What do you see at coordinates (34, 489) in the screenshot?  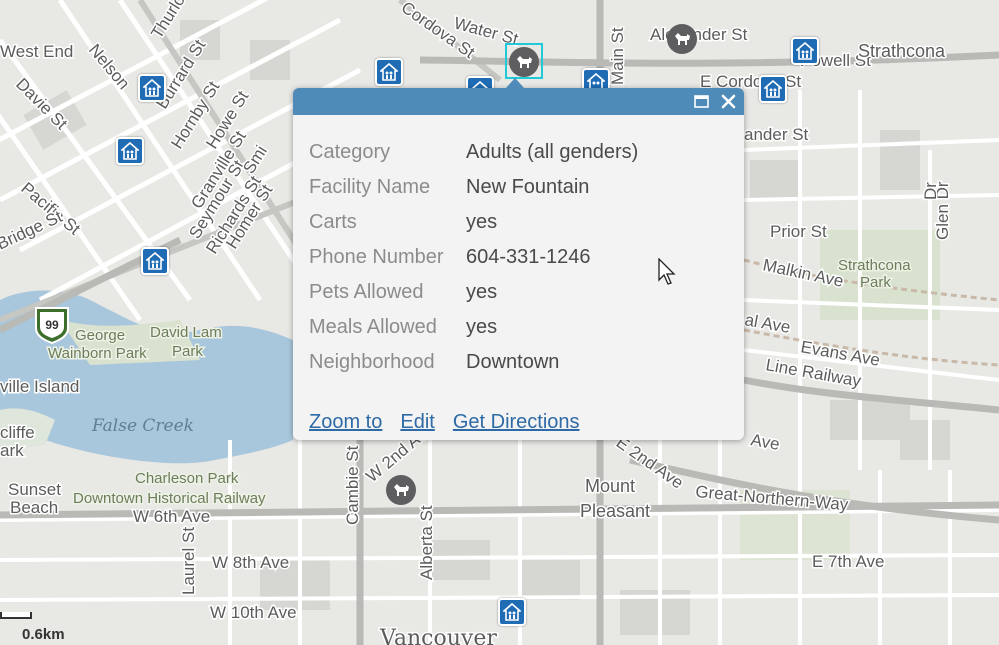 I see `area-label: Sunset` at bounding box center [34, 489].